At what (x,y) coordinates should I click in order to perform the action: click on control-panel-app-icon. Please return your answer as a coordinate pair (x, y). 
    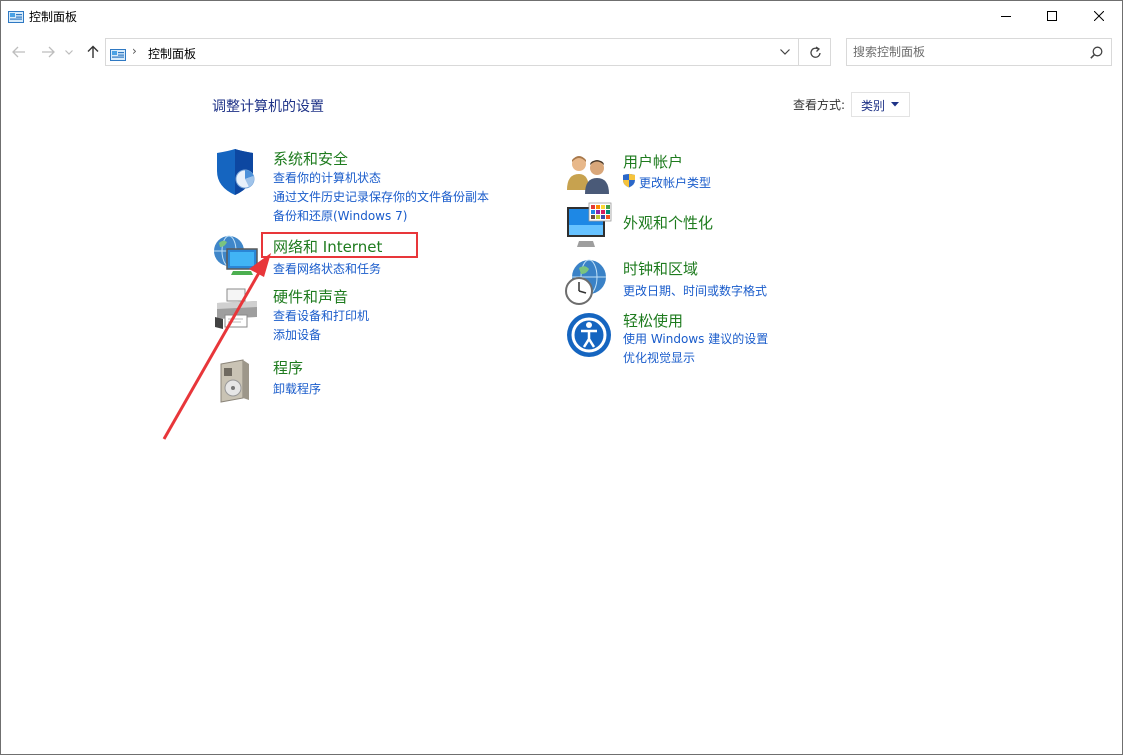
    Looking at the image, I should click on (16, 16).